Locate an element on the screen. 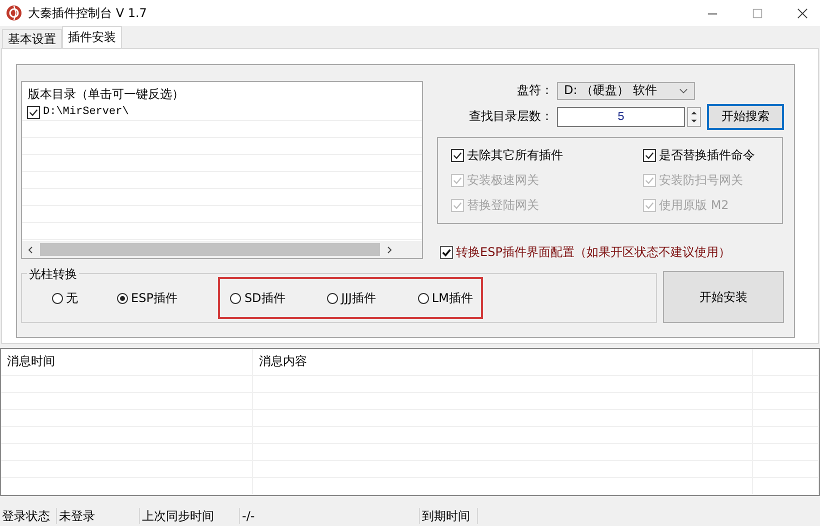 The width and height of the screenshot is (820, 526). status-text: 登录状态 is located at coordinates (26, 516).